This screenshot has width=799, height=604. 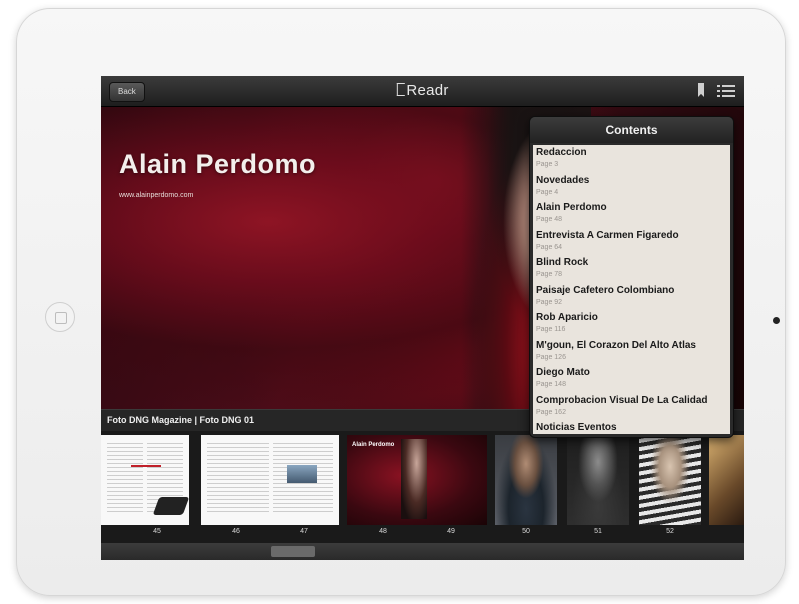 What do you see at coordinates (616, 345) in the screenshot?
I see `contents-item-title: M'goun, El Corazon Del Alto Atlas` at bounding box center [616, 345].